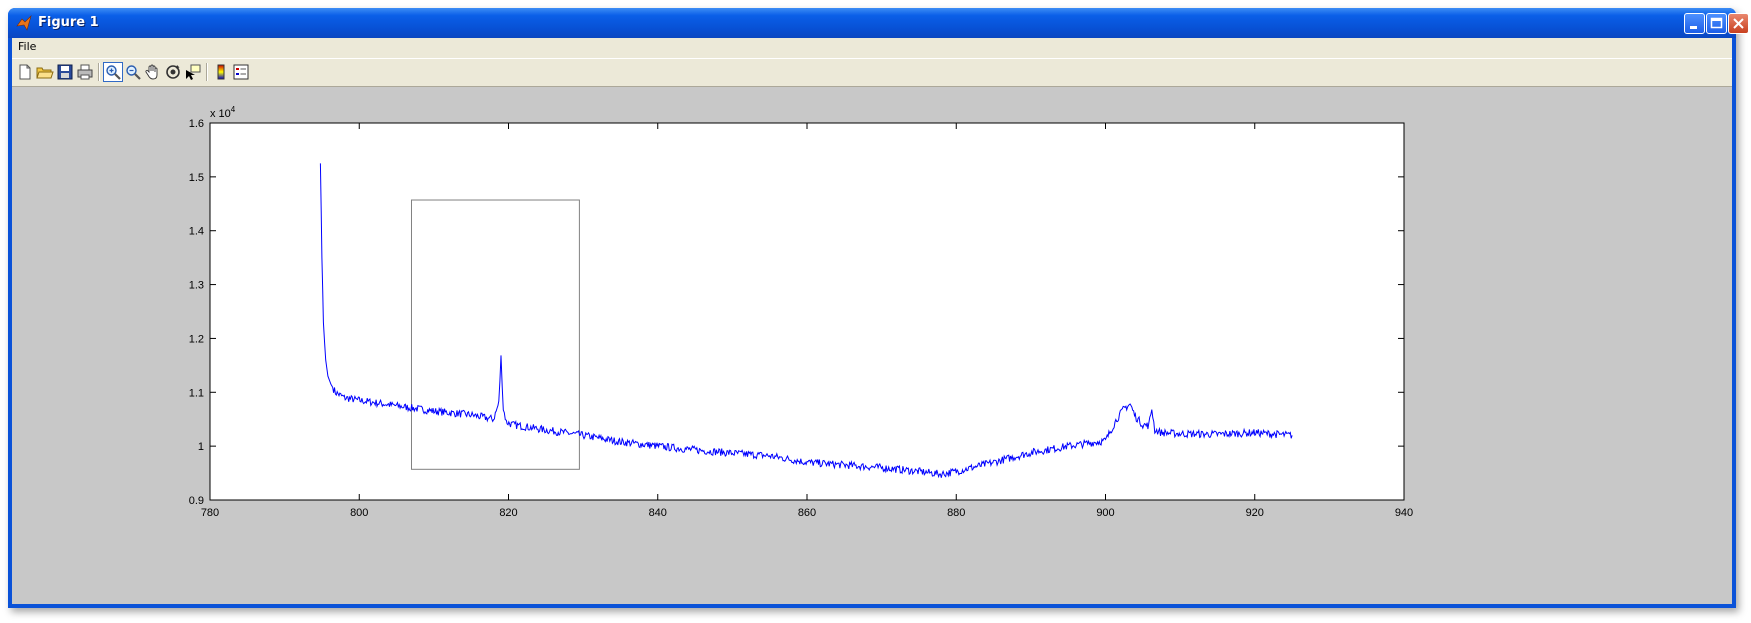 The width and height of the screenshot is (1751, 623). What do you see at coordinates (1693, 27) in the screenshot?
I see `minimize-icon` at bounding box center [1693, 27].